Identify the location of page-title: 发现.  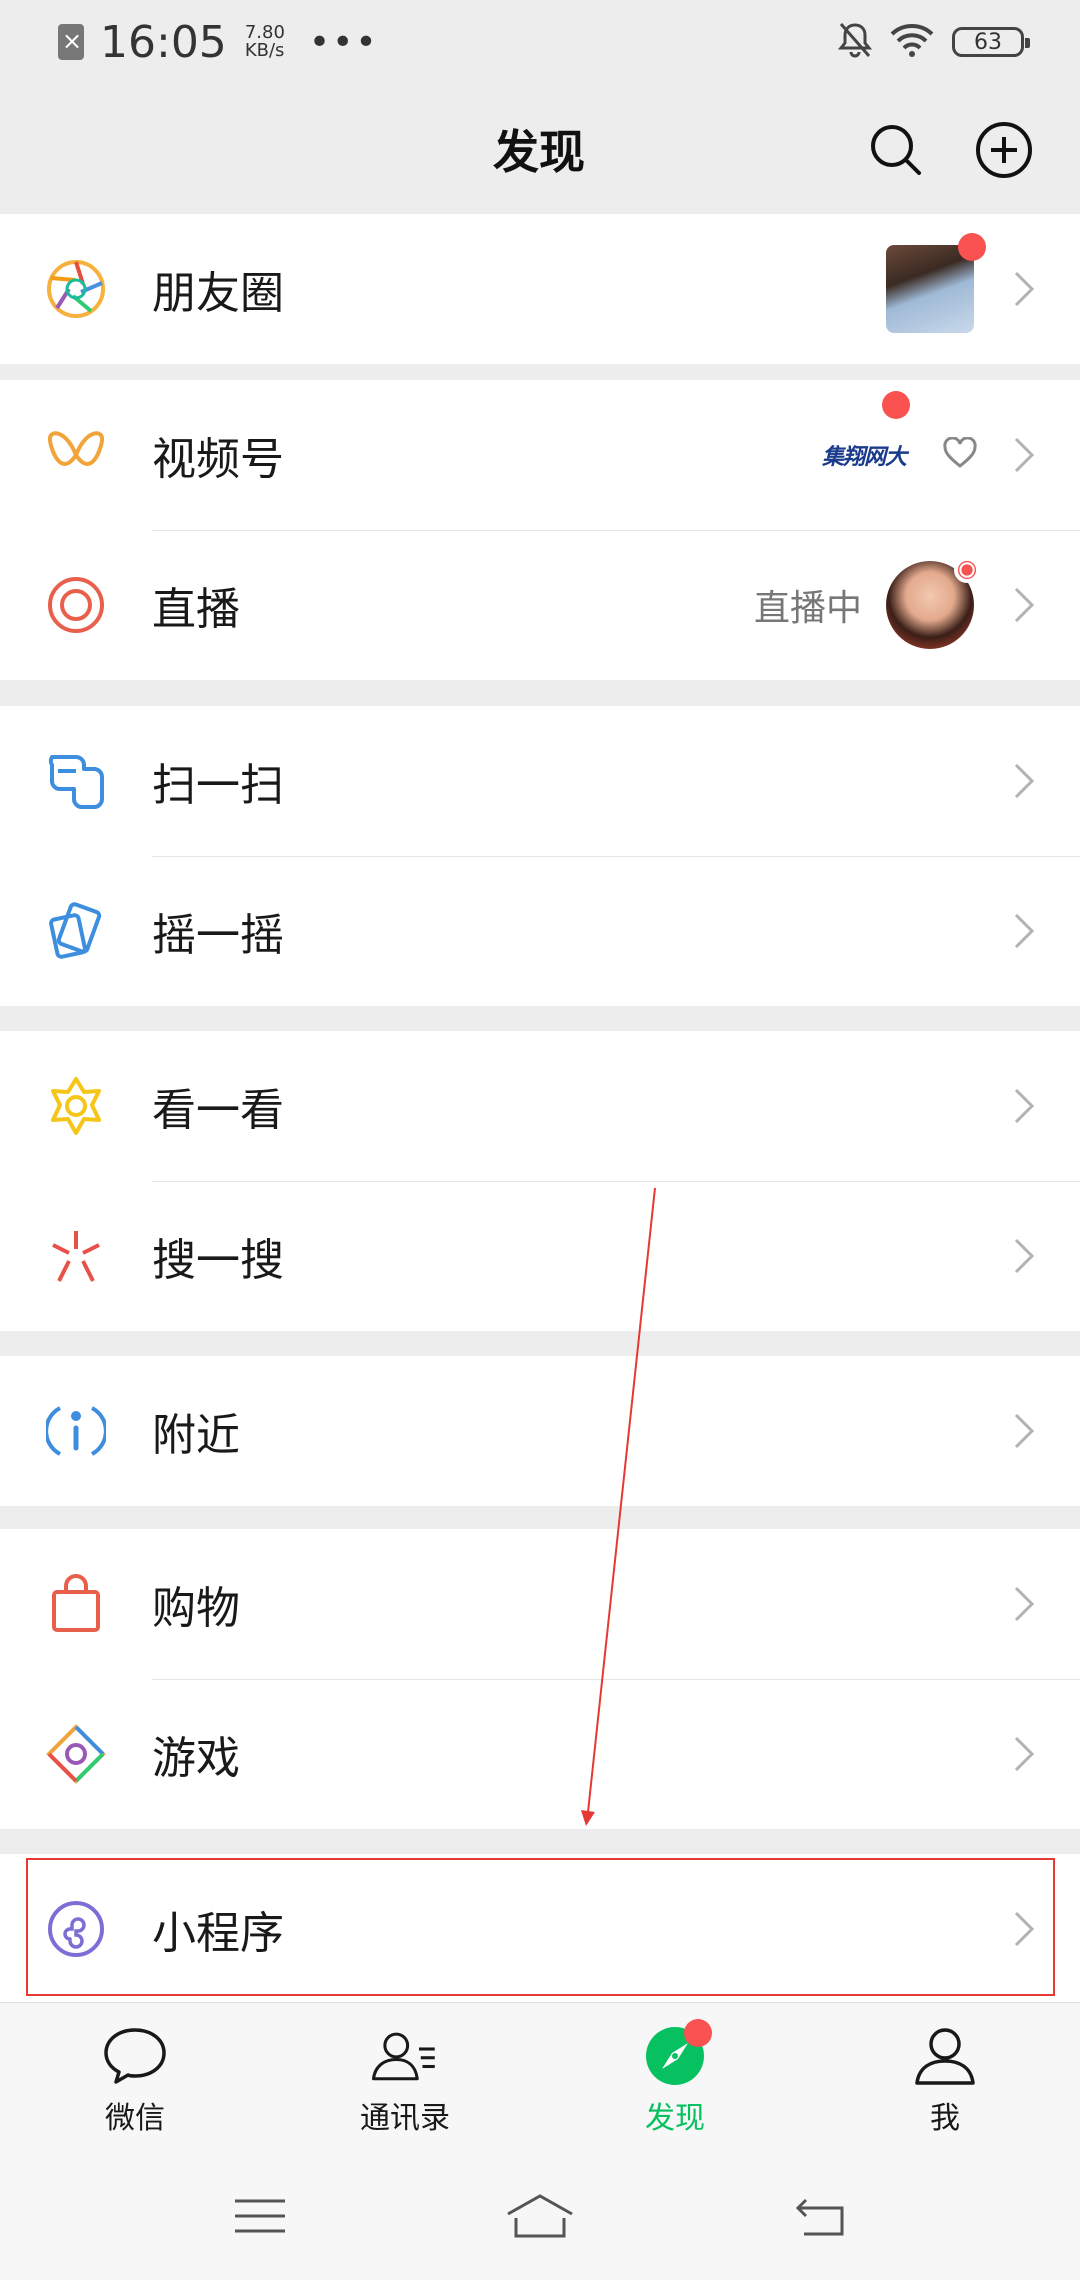
(539, 152).